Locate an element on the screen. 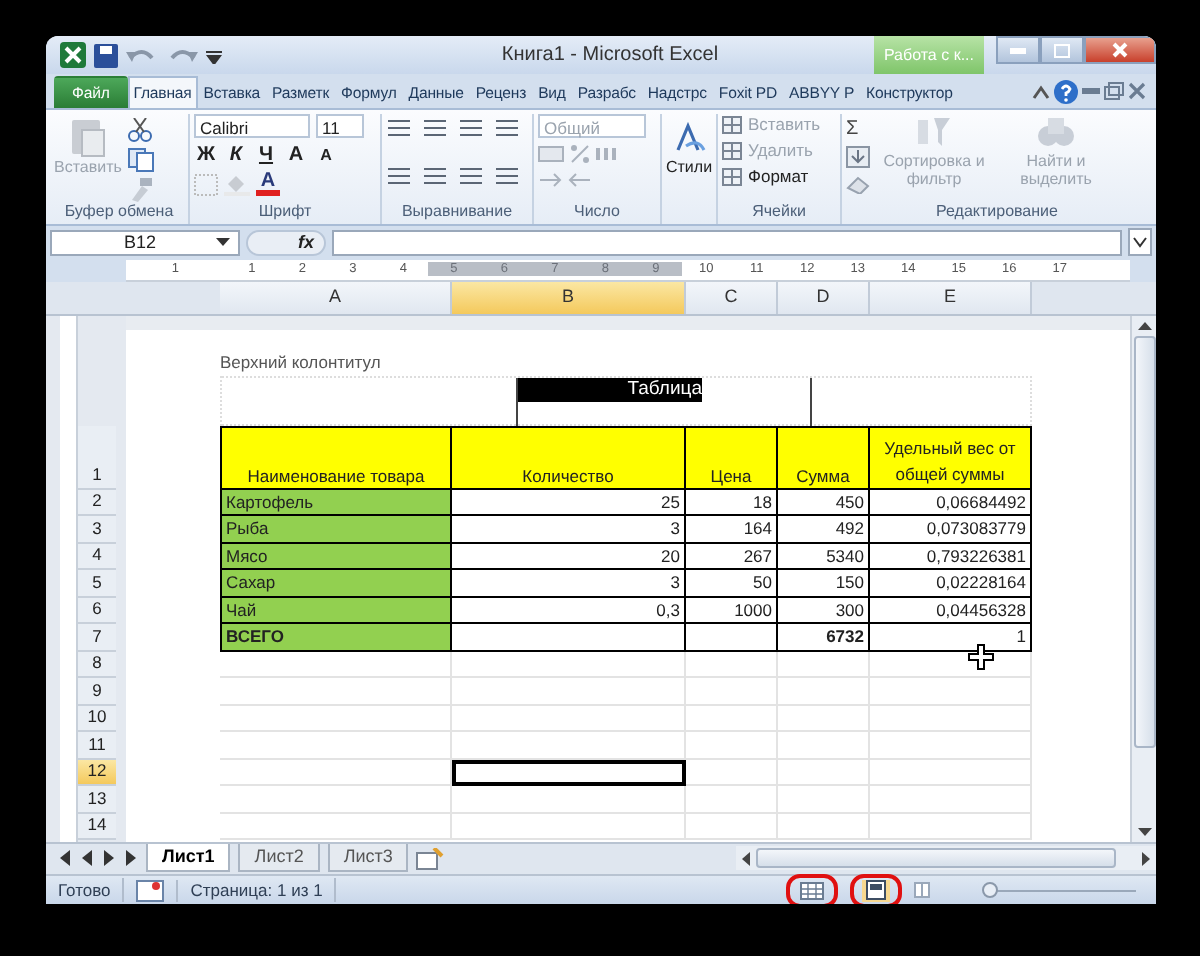  group-label: Число is located at coordinates (596, 213).